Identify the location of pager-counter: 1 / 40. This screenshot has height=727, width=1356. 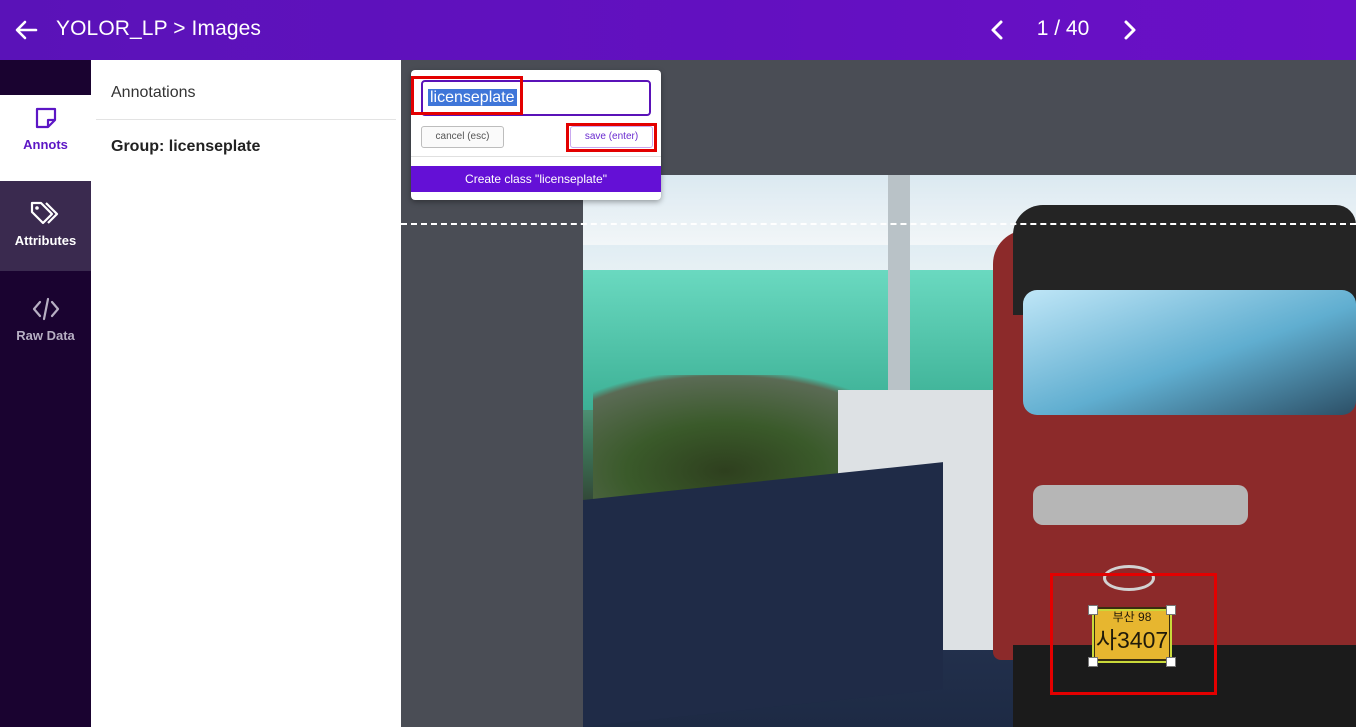
(1063, 28).